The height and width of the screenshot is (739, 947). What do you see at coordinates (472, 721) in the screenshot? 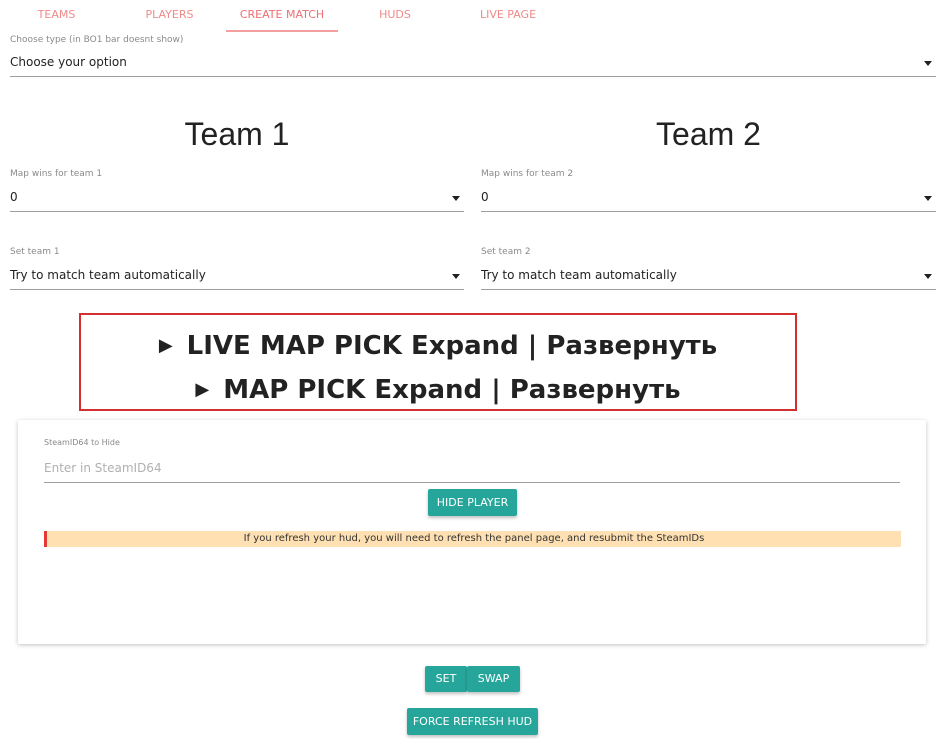
I see `force-refresh-hud-button: FORCE REFRESH HUD` at bounding box center [472, 721].